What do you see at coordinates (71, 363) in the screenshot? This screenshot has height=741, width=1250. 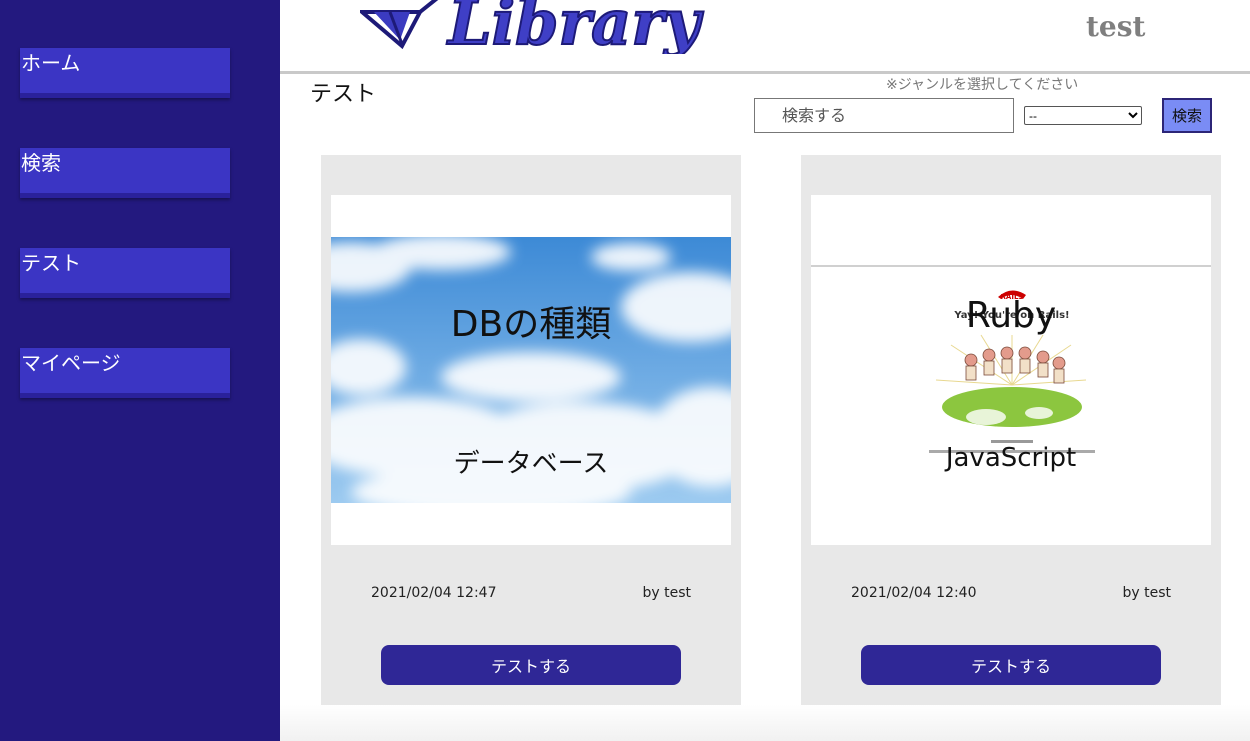 I see `sidebar-item-label: マイページ` at bounding box center [71, 363].